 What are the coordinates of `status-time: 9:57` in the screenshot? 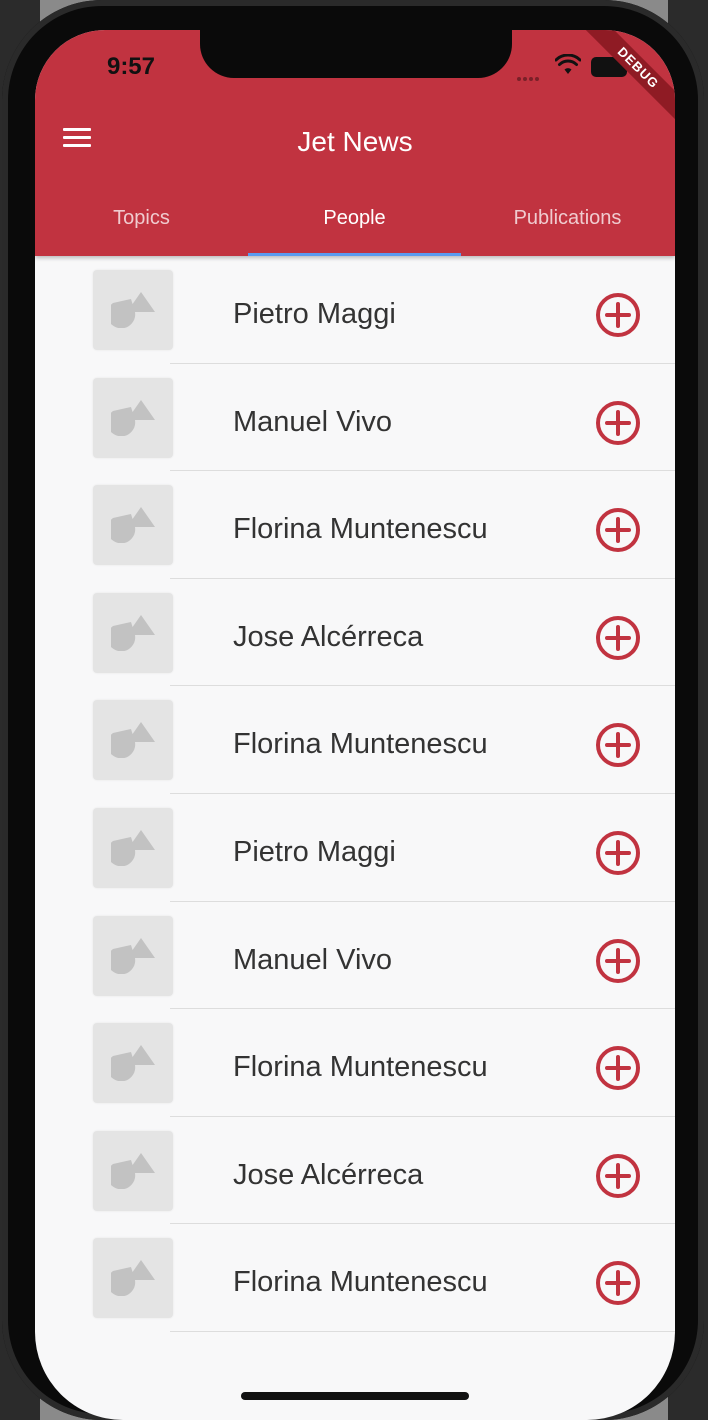 It's located at (131, 66).